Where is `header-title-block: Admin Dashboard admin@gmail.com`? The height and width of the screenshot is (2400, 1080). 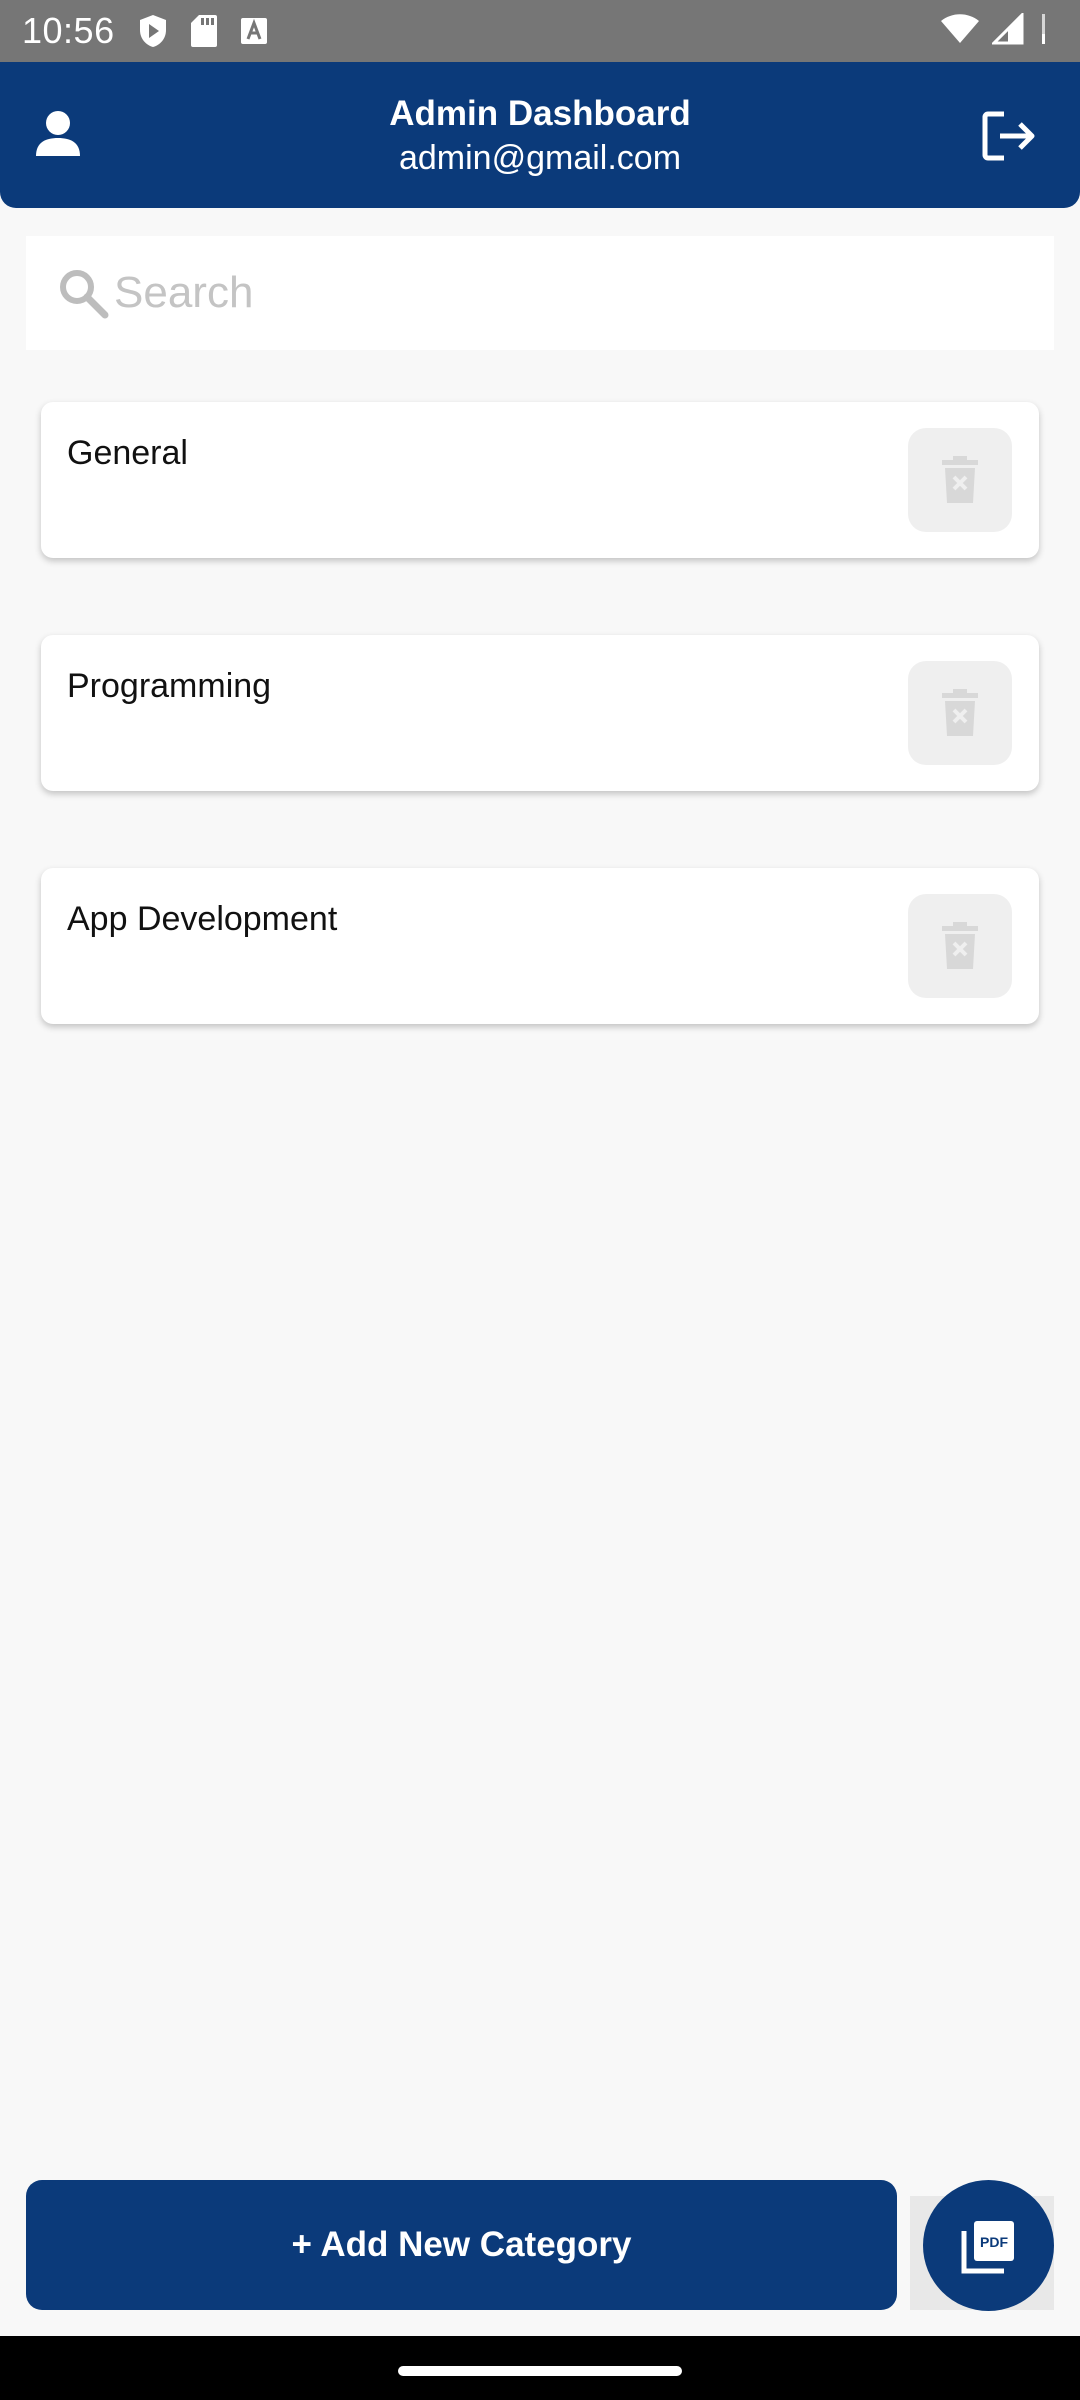 header-title-block: Admin Dashboard admin@gmail.com is located at coordinates (540, 136).